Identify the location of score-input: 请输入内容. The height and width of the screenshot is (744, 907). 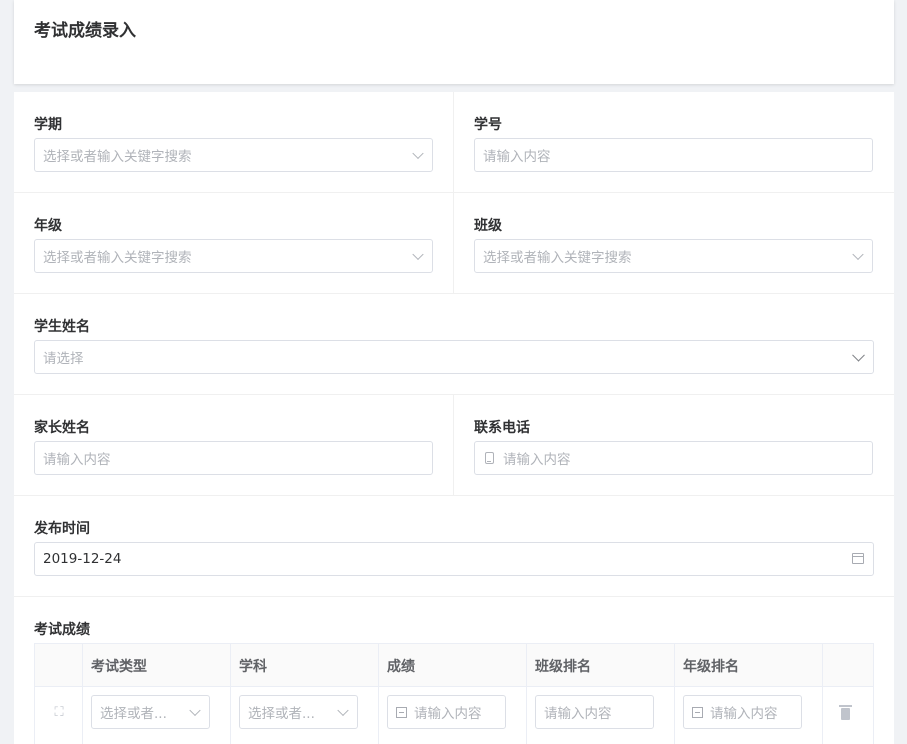
(446, 712).